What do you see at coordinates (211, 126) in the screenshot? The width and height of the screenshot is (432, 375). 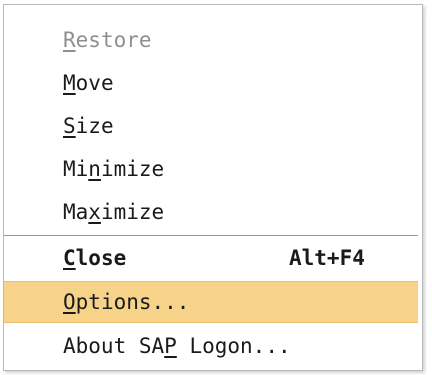 I see `menu-item-size: Size` at bounding box center [211, 126].